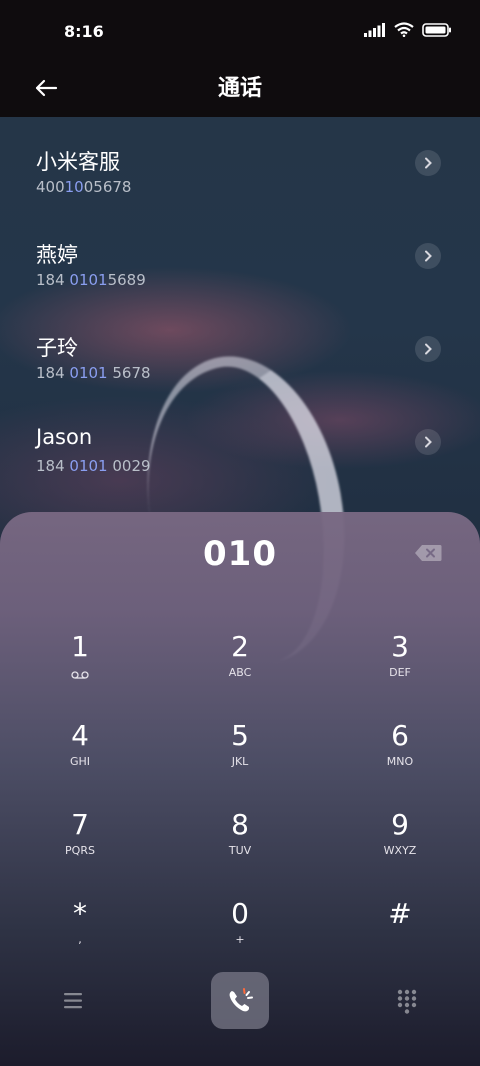  What do you see at coordinates (436, 29) in the screenshot?
I see `battery-icon` at bounding box center [436, 29].